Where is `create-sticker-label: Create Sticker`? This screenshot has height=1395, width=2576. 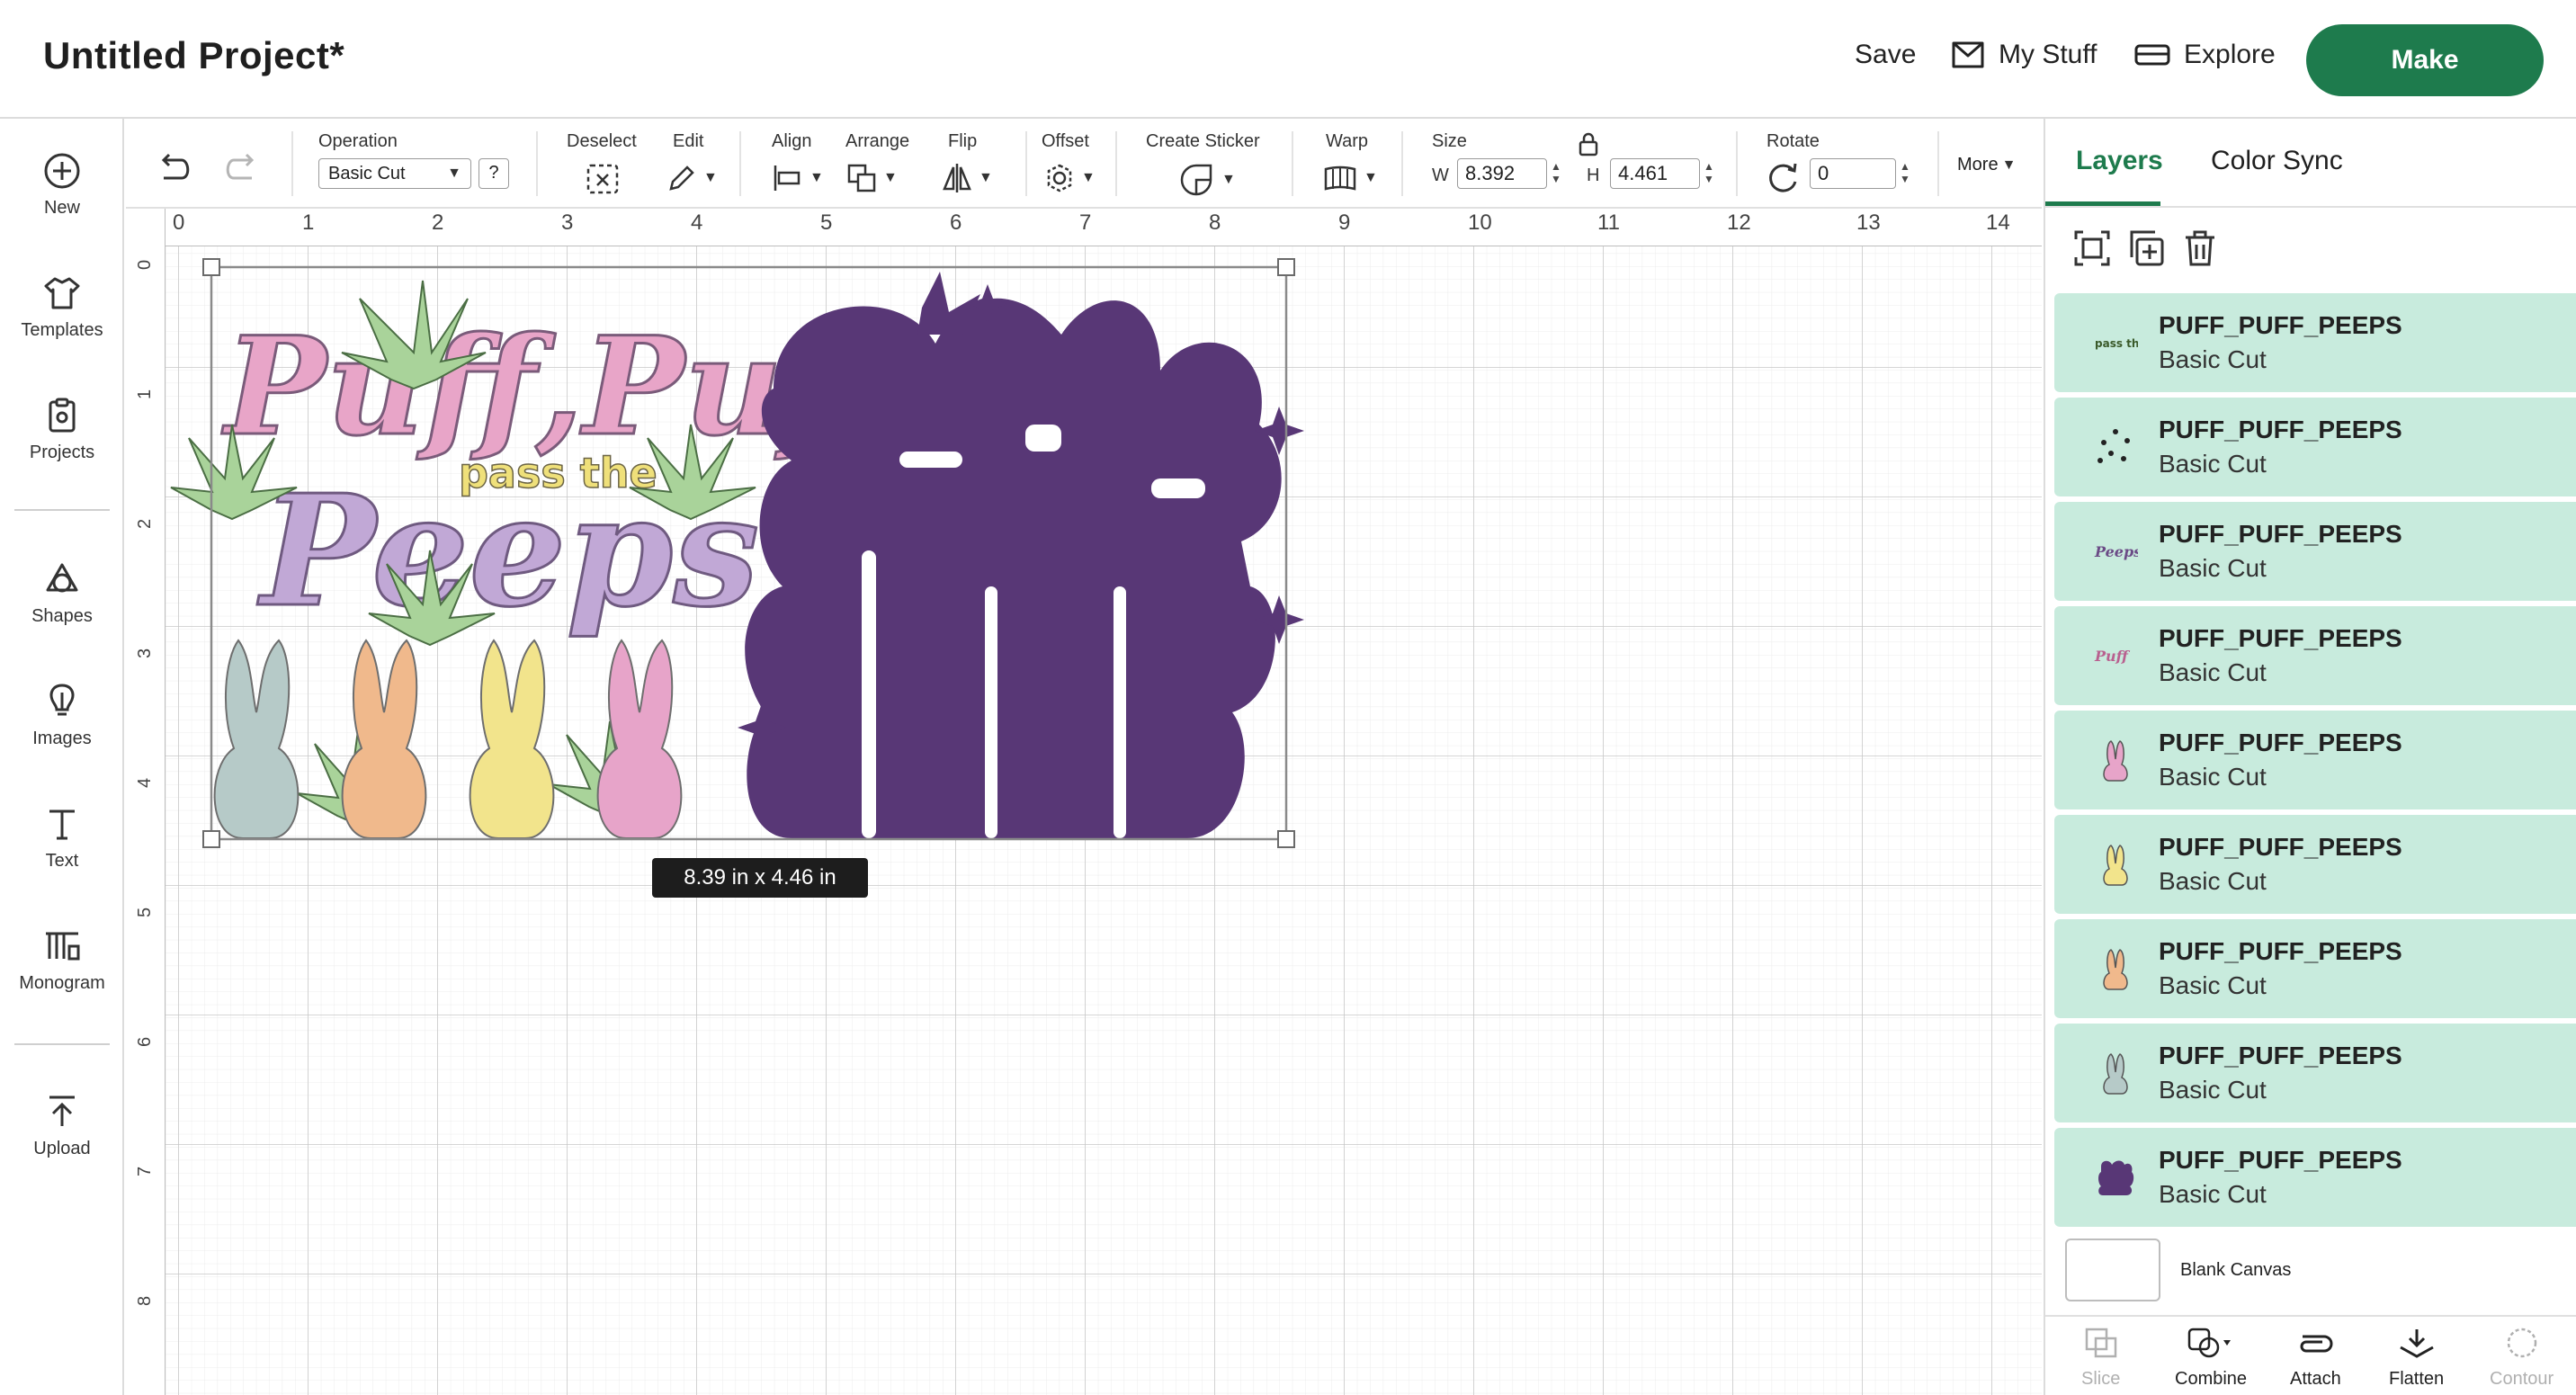
create-sticker-label: Create Sticker is located at coordinates (1203, 141).